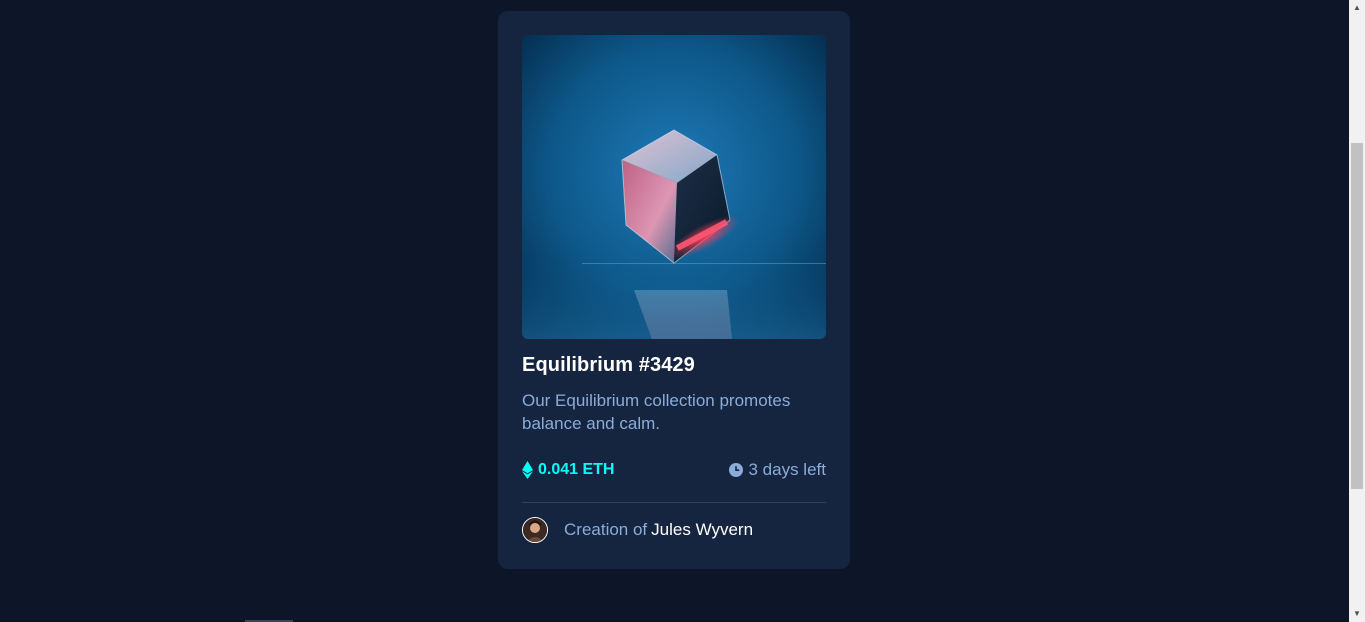 The width and height of the screenshot is (1365, 622). I want to click on avatar, so click(535, 530).